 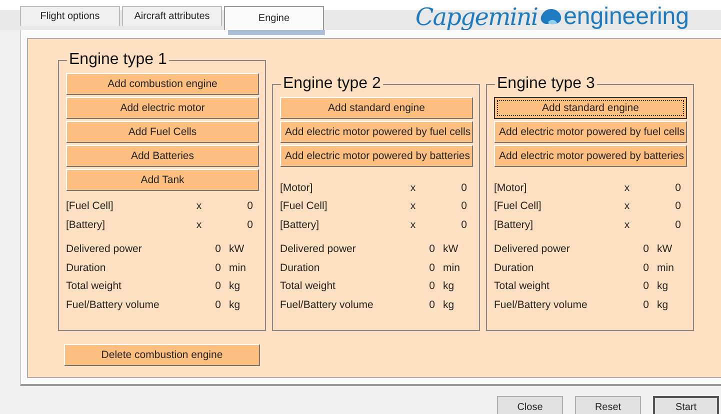 I want to click on group-title: Engine type 1, so click(x=118, y=60).